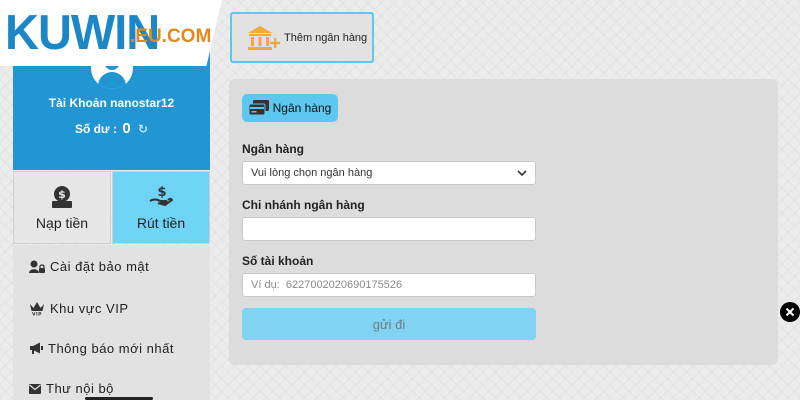  I want to click on deposit-button: $ Nạp tiền, so click(62, 207).